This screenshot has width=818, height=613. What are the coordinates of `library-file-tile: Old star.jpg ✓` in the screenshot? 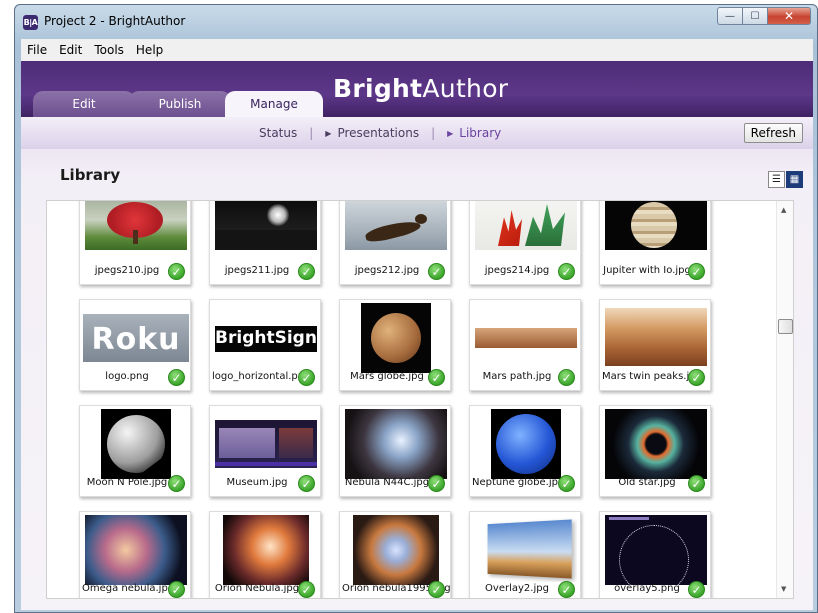 It's located at (655, 451).